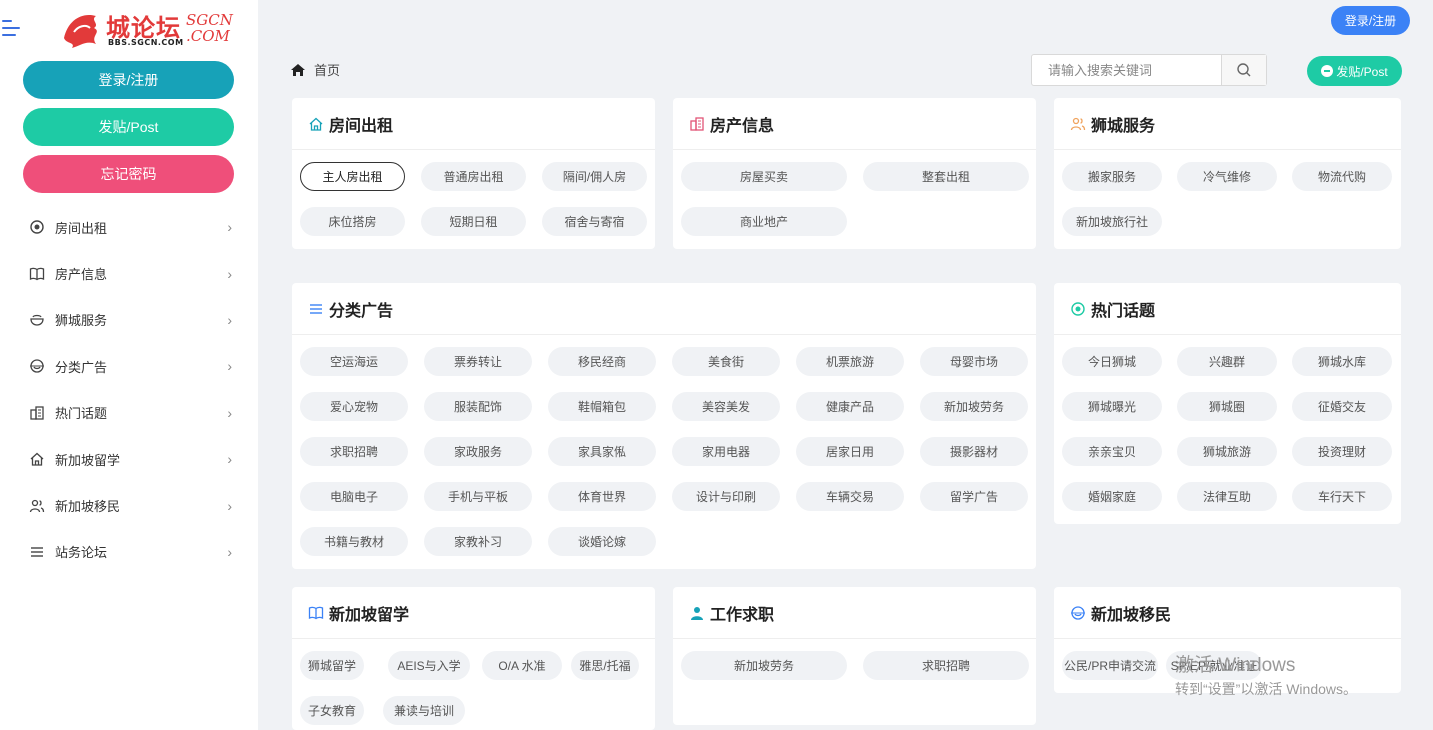 The height and width of the screenshot is (730, 1433). I want to click on tag-link: 健康产品, so click(850, 406).